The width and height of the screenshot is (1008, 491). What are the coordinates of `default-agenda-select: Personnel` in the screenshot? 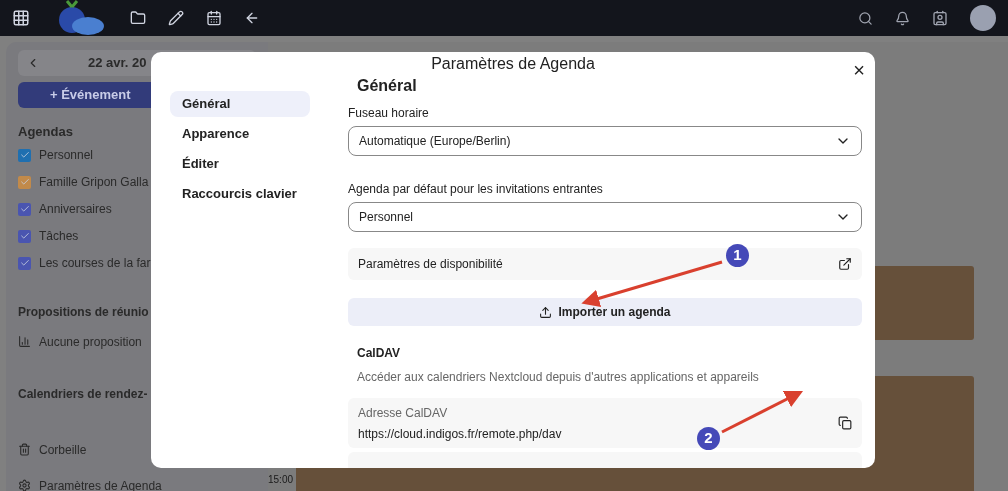 It's located at (605, 217).